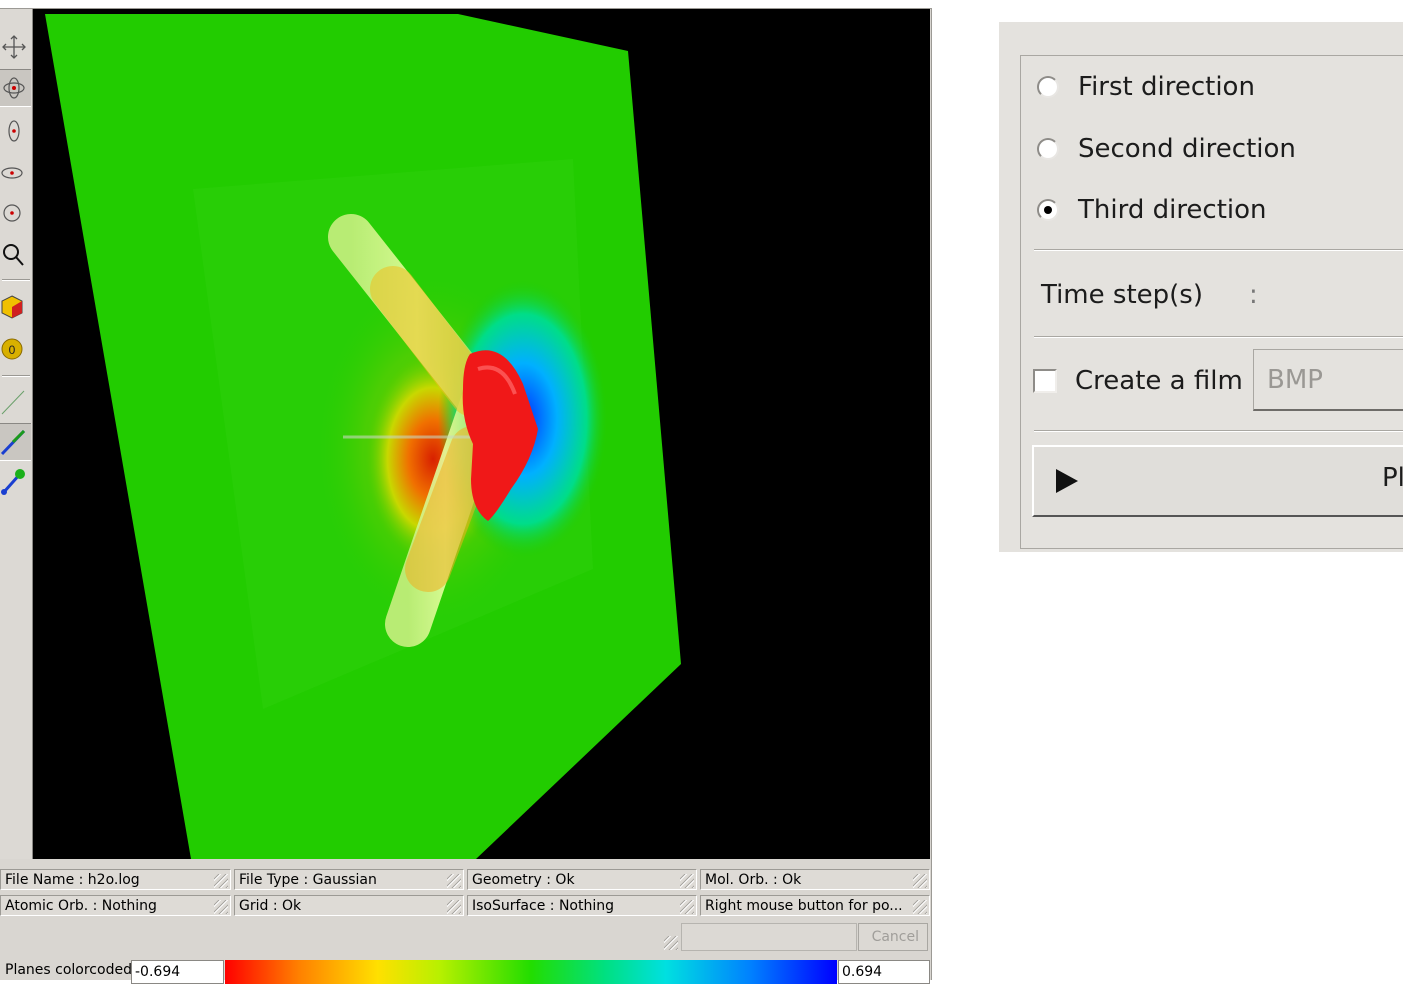 Image resolution: width=1403 pixels, height=988 pixels. Describe the element at coordinates (15, 402) in the screenshot. I see `thin-line-icon` at that location.